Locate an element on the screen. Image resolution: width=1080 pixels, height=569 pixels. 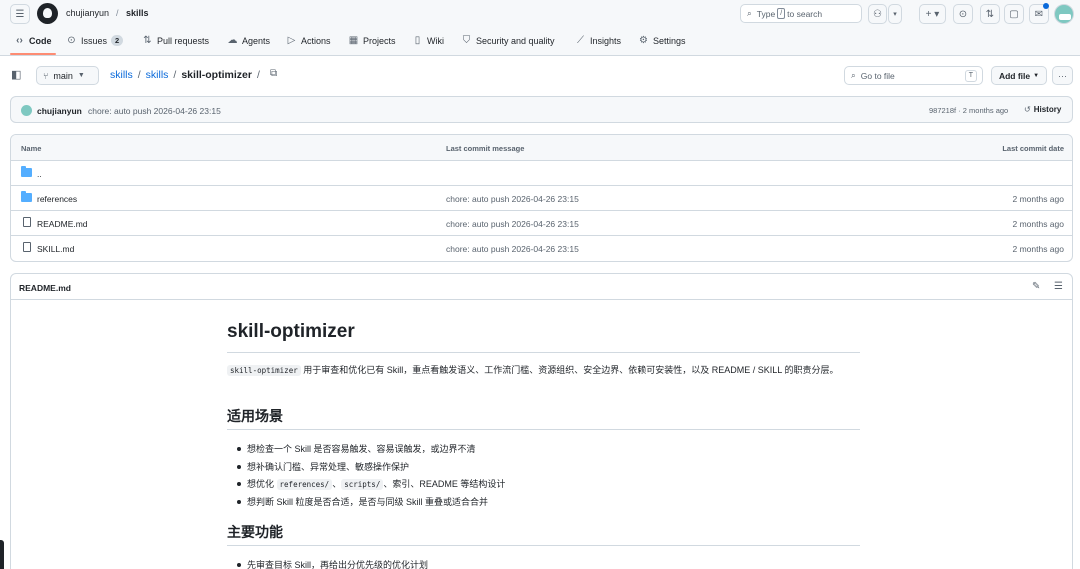
commit-author-link: chujianyun is located at coordinates (59, 111).